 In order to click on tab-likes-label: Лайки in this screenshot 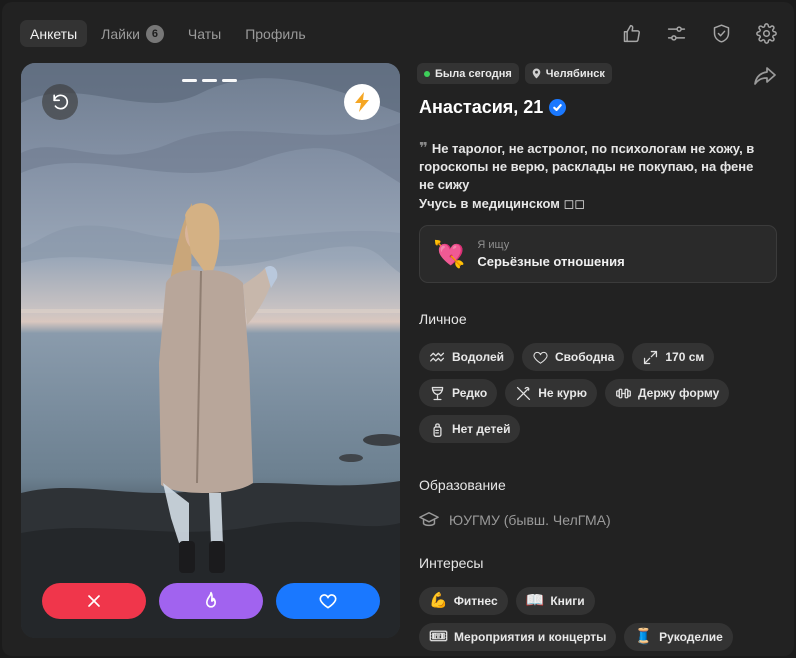, I will do `click(120, 33)`.